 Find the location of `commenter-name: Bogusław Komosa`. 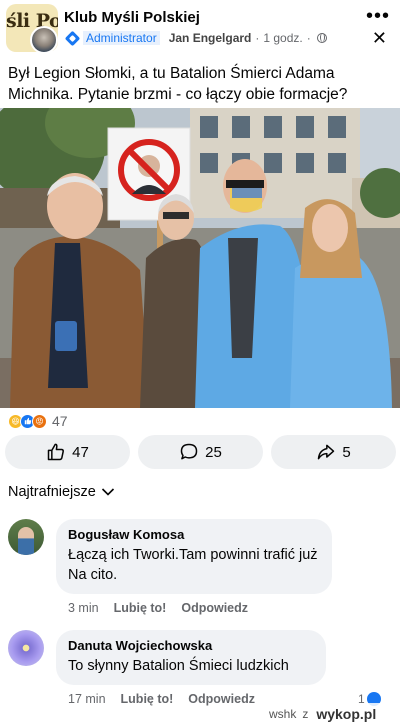

commenter-name: Bogusław Komosa is located at coordinates (194, 534).